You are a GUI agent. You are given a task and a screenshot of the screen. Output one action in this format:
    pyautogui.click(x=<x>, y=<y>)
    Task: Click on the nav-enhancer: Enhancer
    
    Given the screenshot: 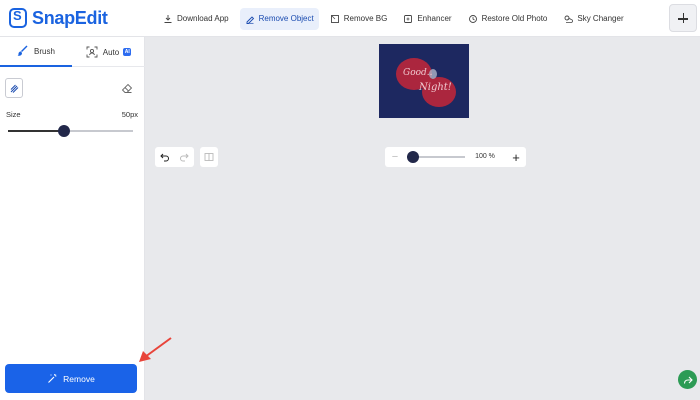 What is the action you would take?
    pyautogui.click(x=427, y=19)
    